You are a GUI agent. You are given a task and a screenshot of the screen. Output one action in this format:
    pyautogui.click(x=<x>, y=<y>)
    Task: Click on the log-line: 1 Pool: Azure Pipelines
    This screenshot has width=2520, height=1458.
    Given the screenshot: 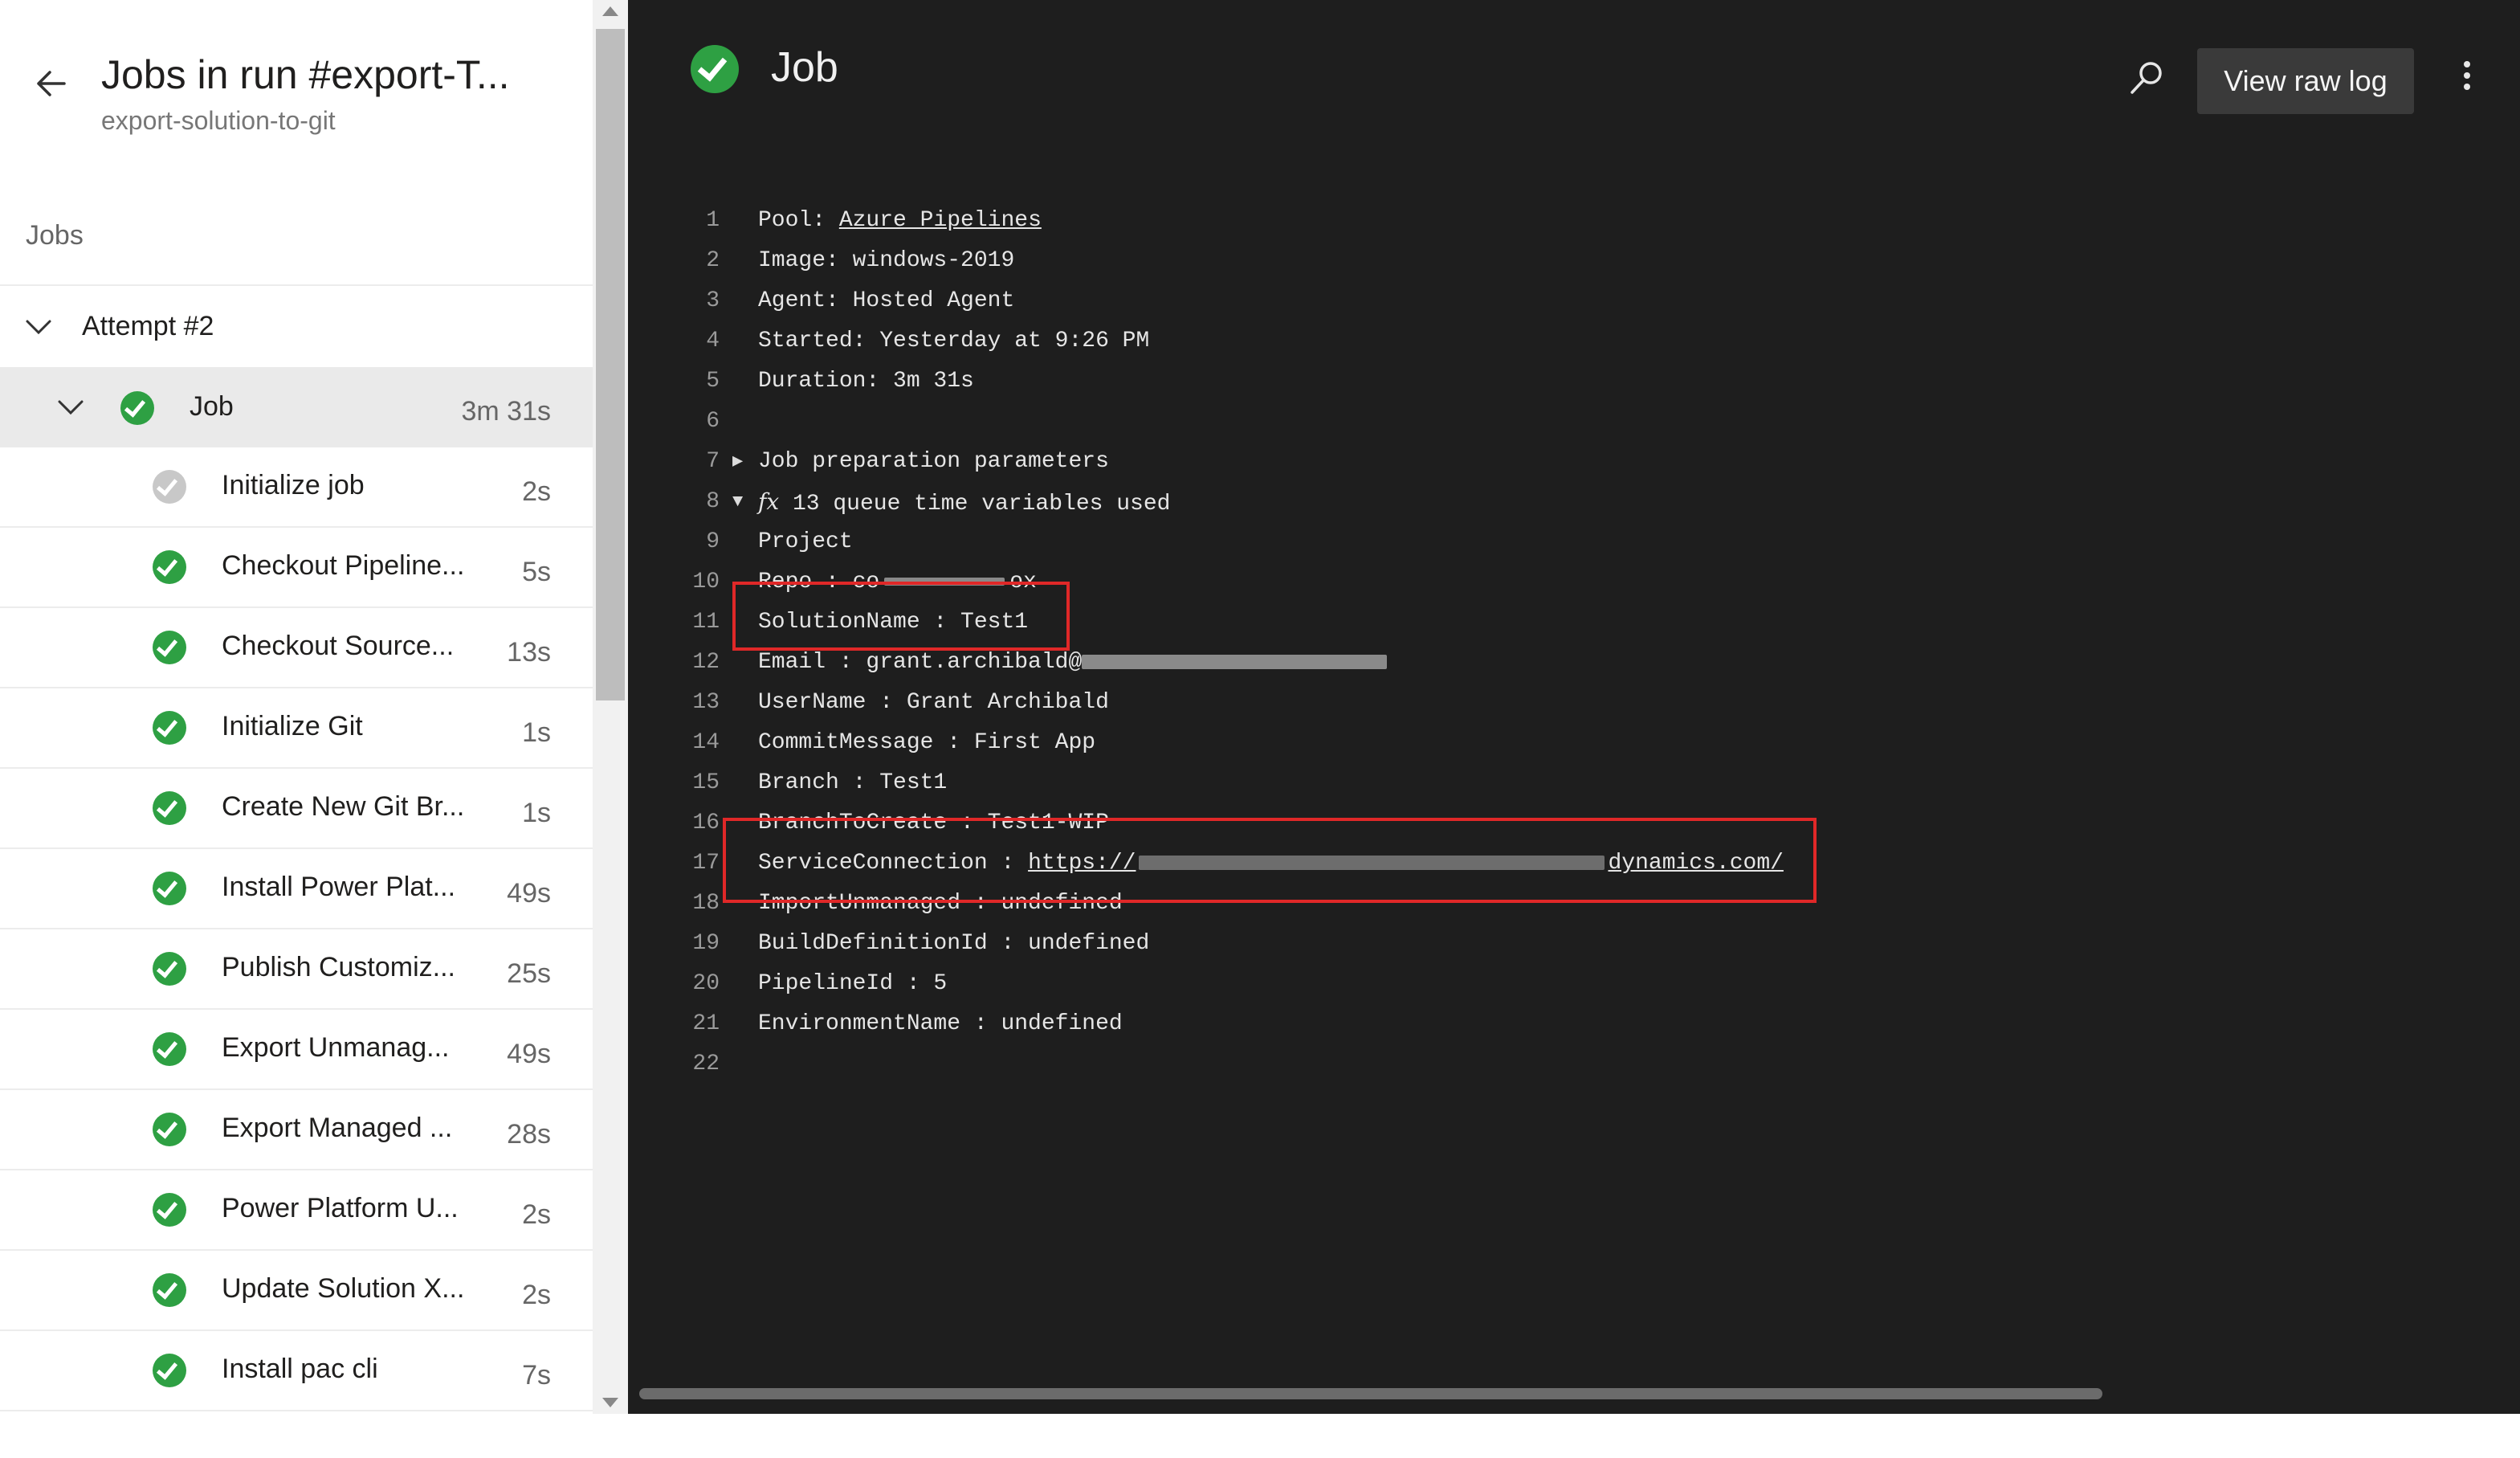 What is the action you would take?
    pyautogui.click(x=874, y=220)
    